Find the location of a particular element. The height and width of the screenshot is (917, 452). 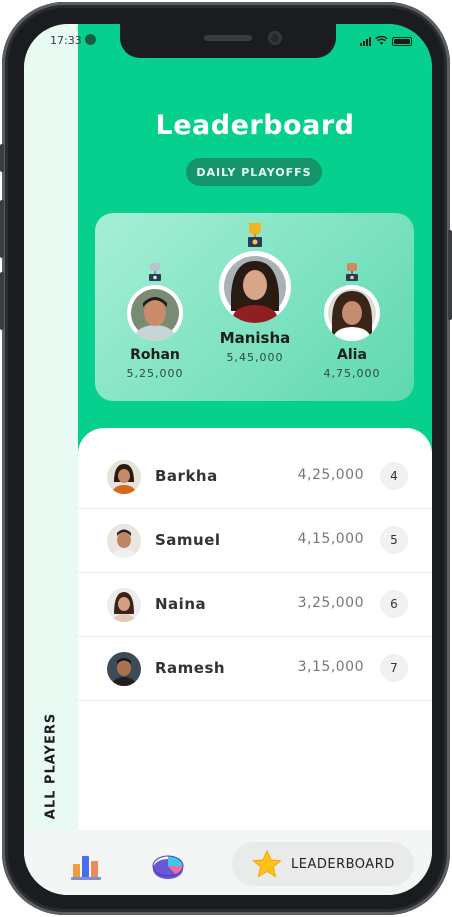

gold-trophy-icon is located at coordinates (255, 235).